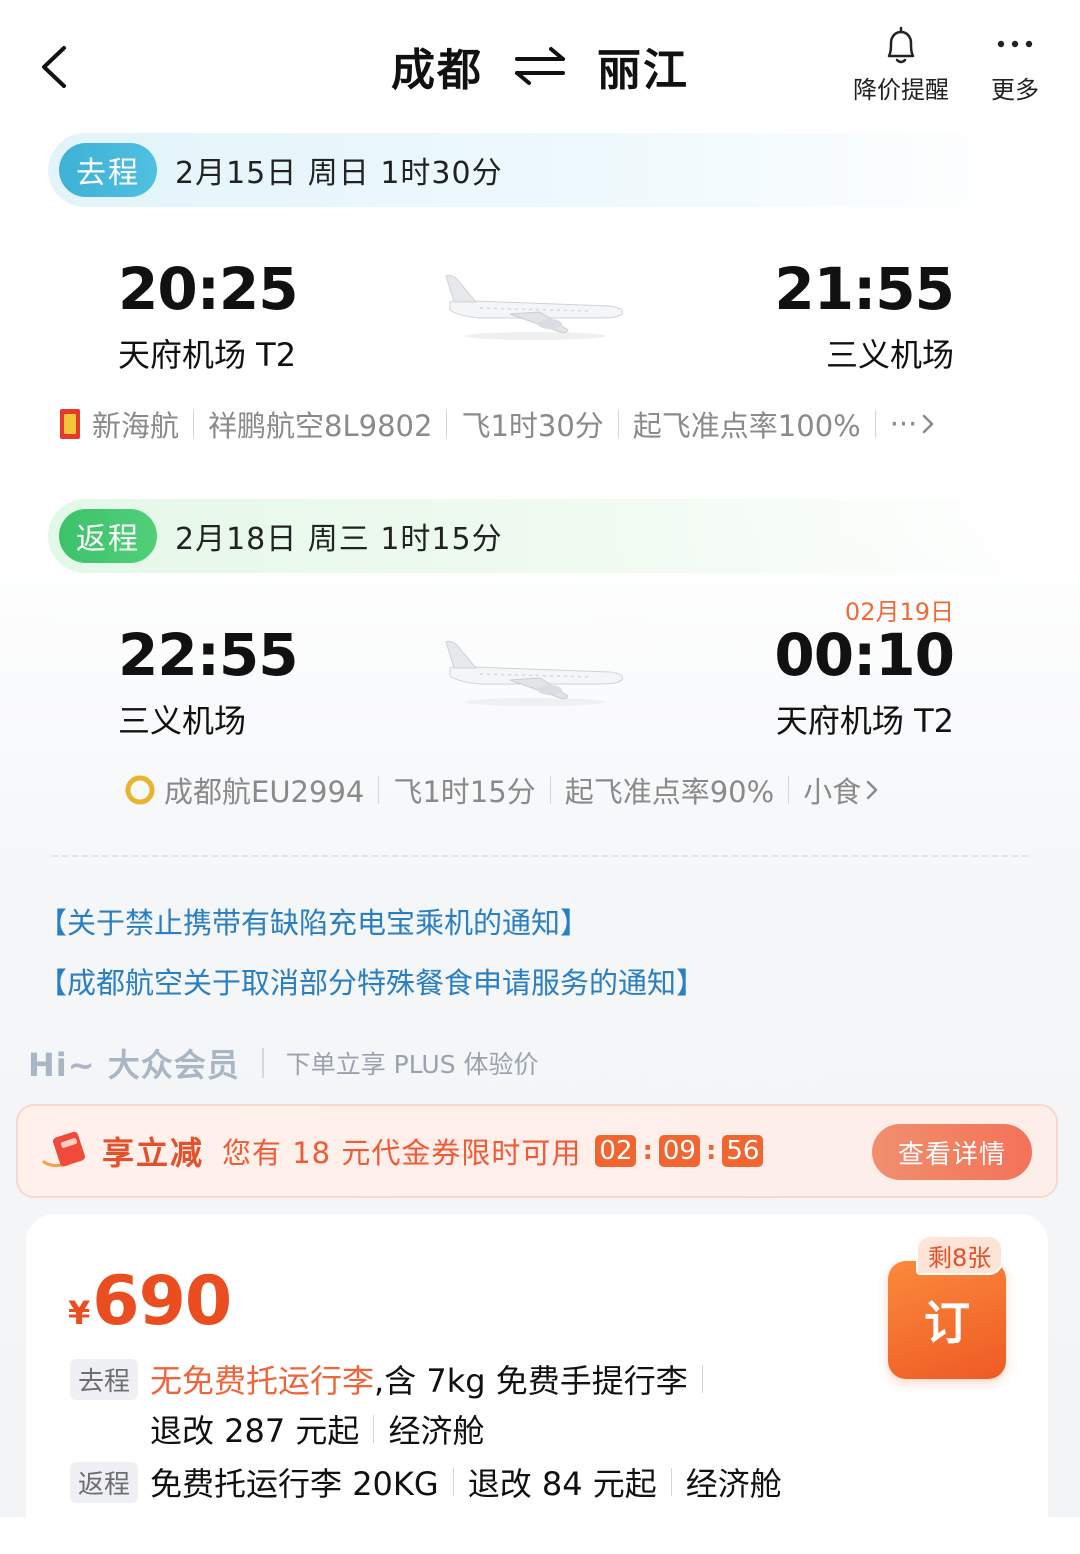  Describe the element at coordinates (134, 1065) in the screenshot. I see `member-greeting: Hi~ 大众会员` at that location.